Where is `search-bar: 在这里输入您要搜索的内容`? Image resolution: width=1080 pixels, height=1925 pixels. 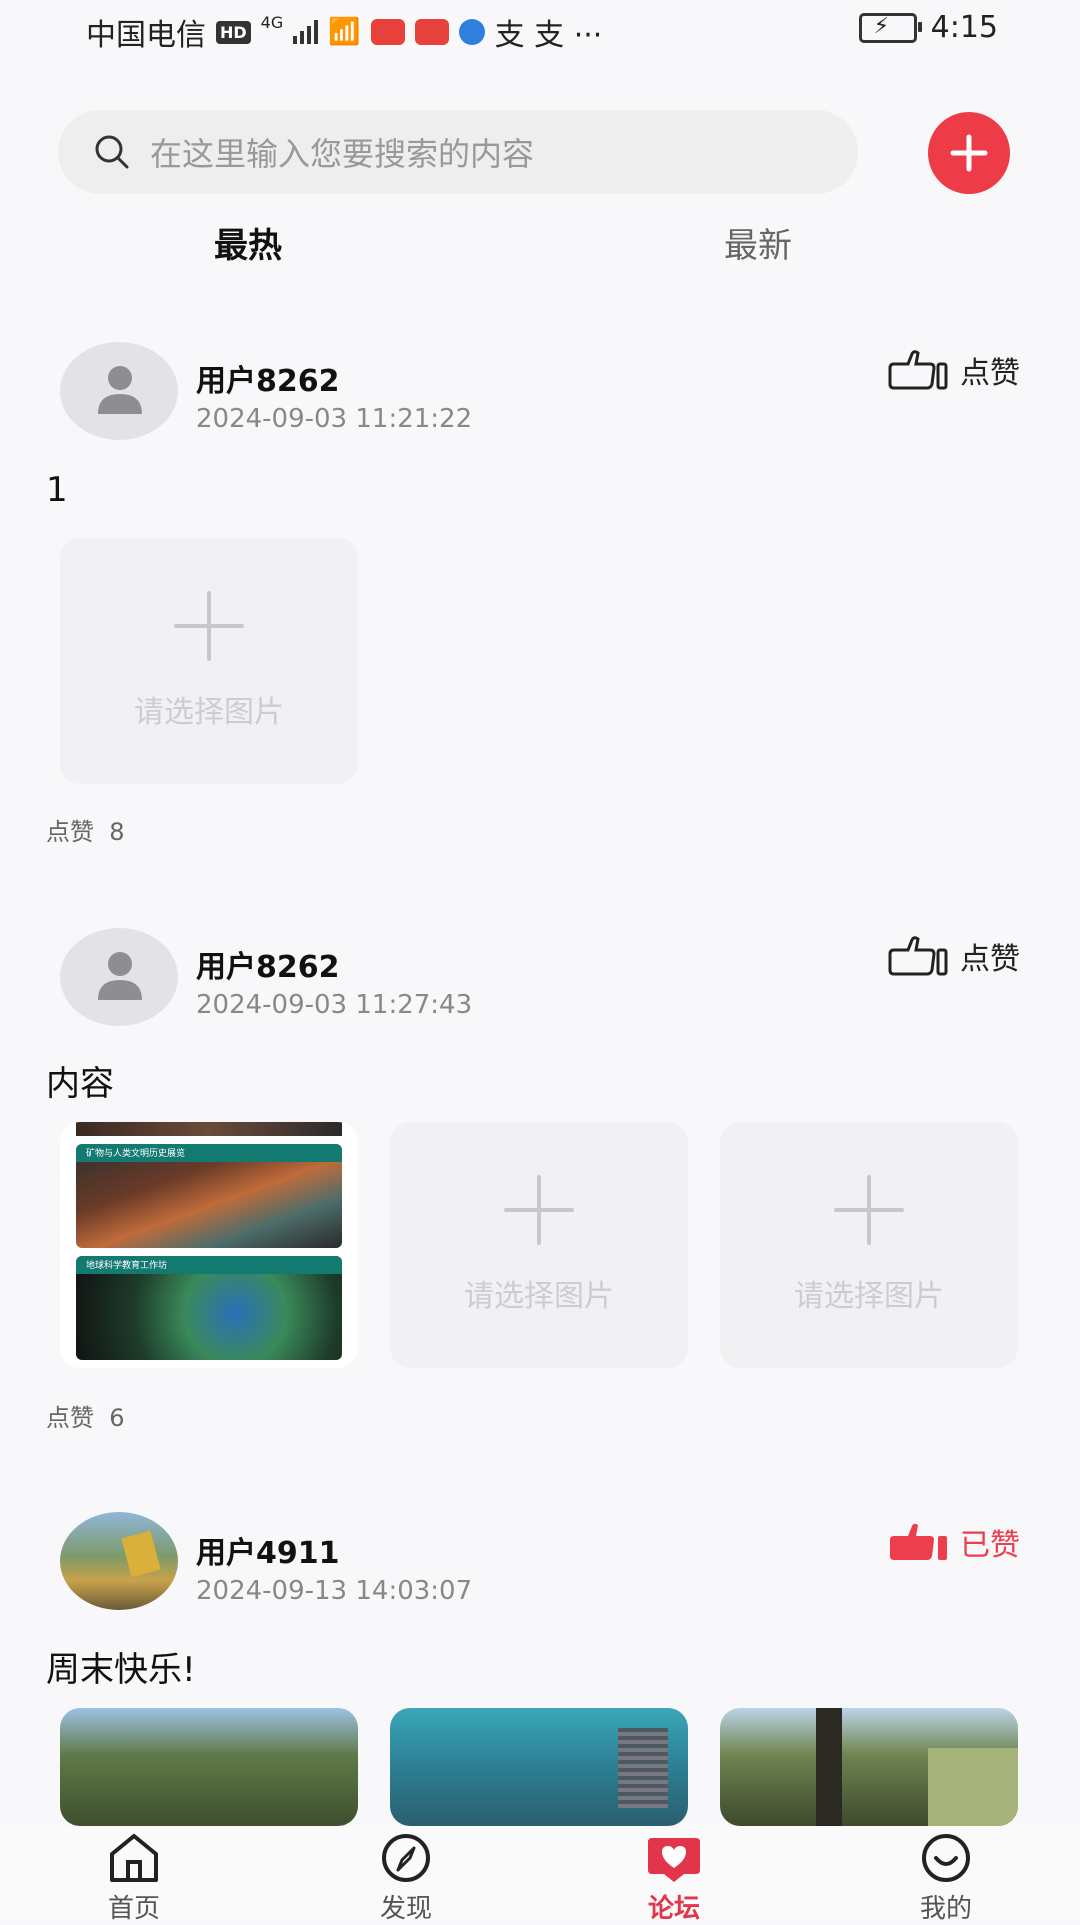
search-bar: 在这里输入您要搜索的内容 is located at coordinates (458, 152).